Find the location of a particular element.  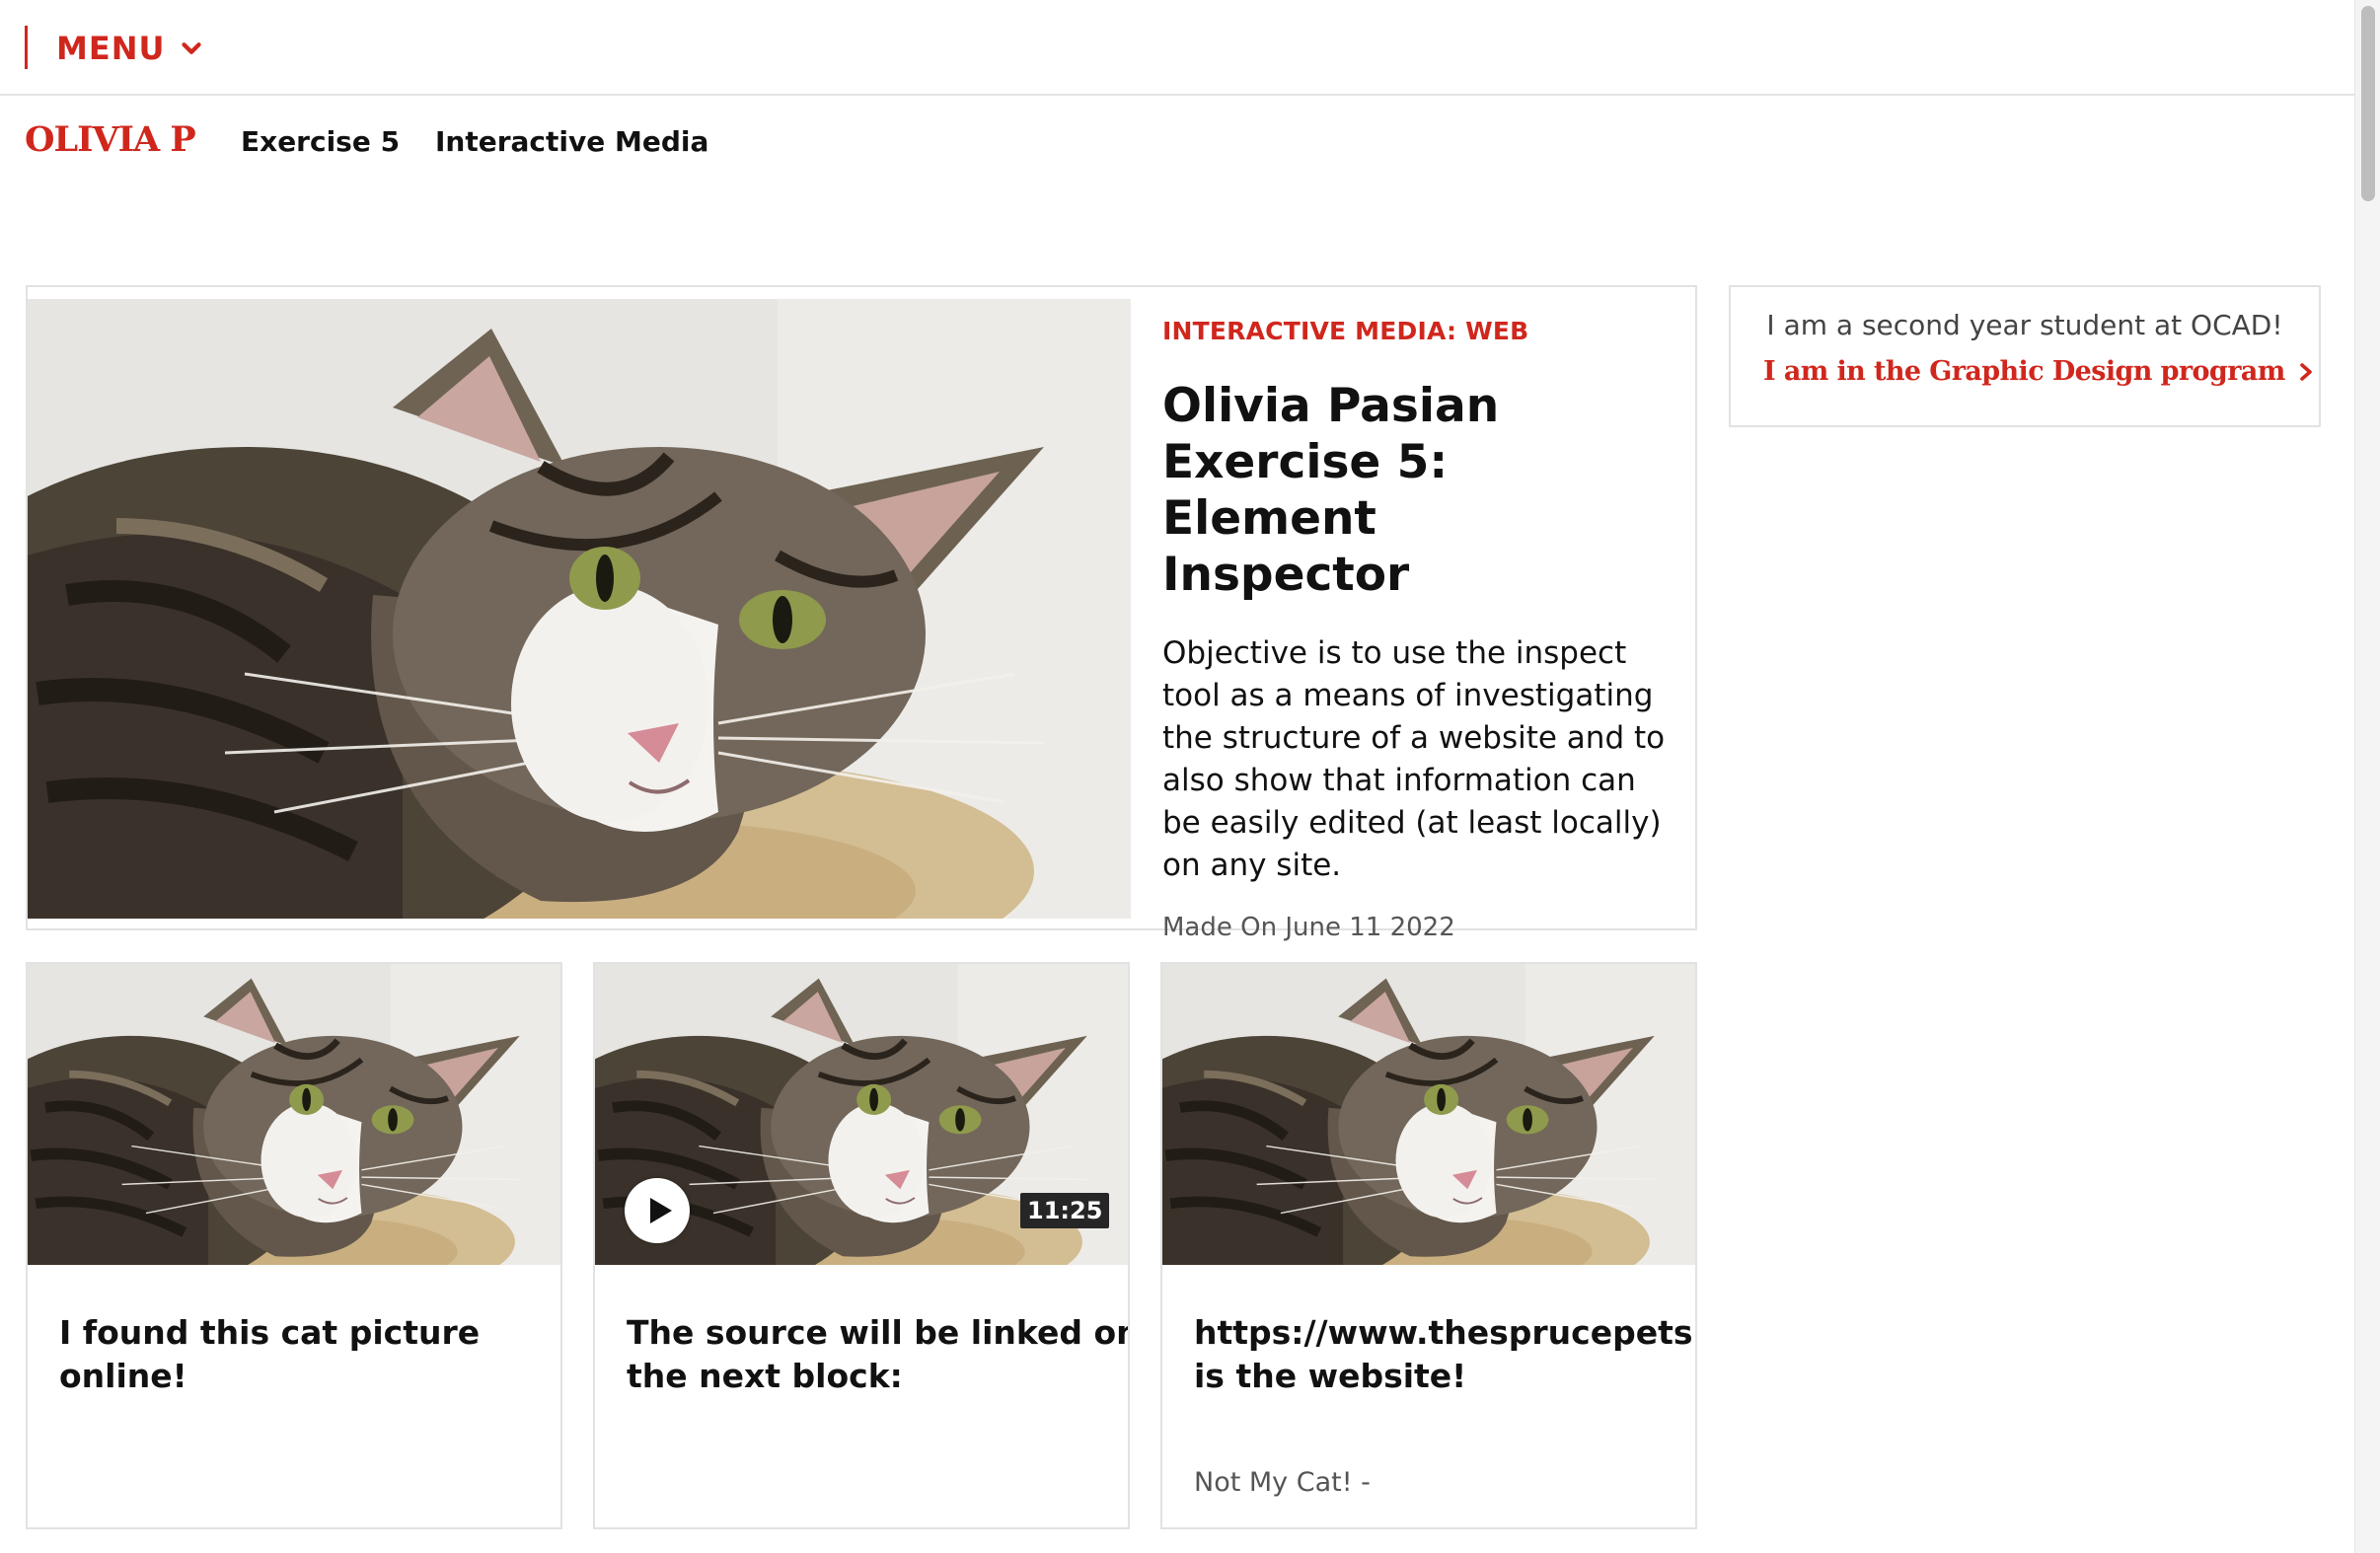

article-date: Made On June 11 2022 is located at coordinates (1308, 928).